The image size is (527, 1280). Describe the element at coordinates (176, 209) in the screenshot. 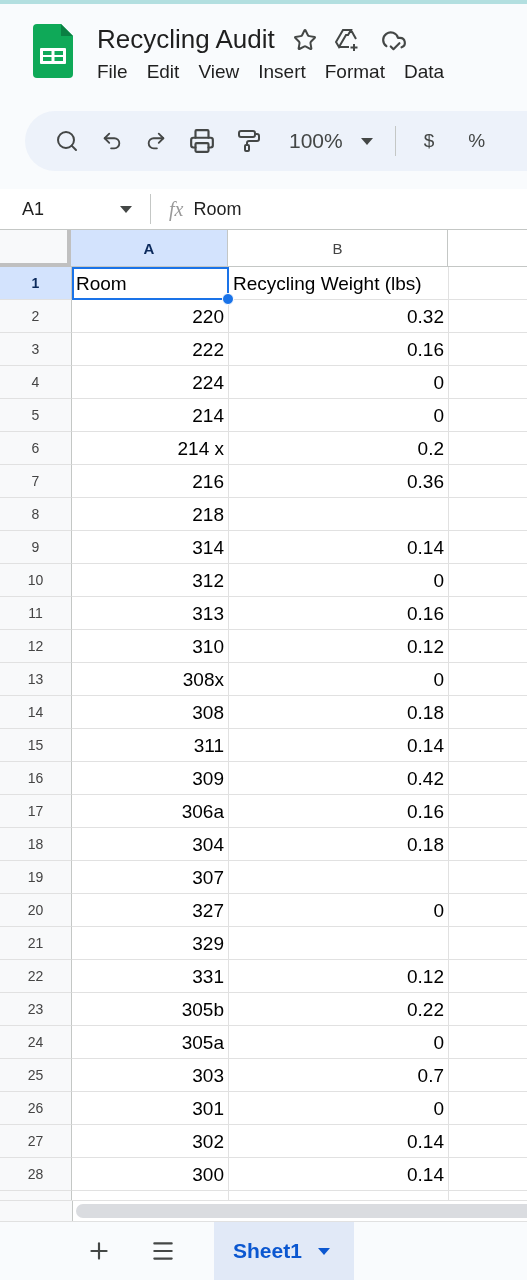

I see `function-icon: fx` at that location.